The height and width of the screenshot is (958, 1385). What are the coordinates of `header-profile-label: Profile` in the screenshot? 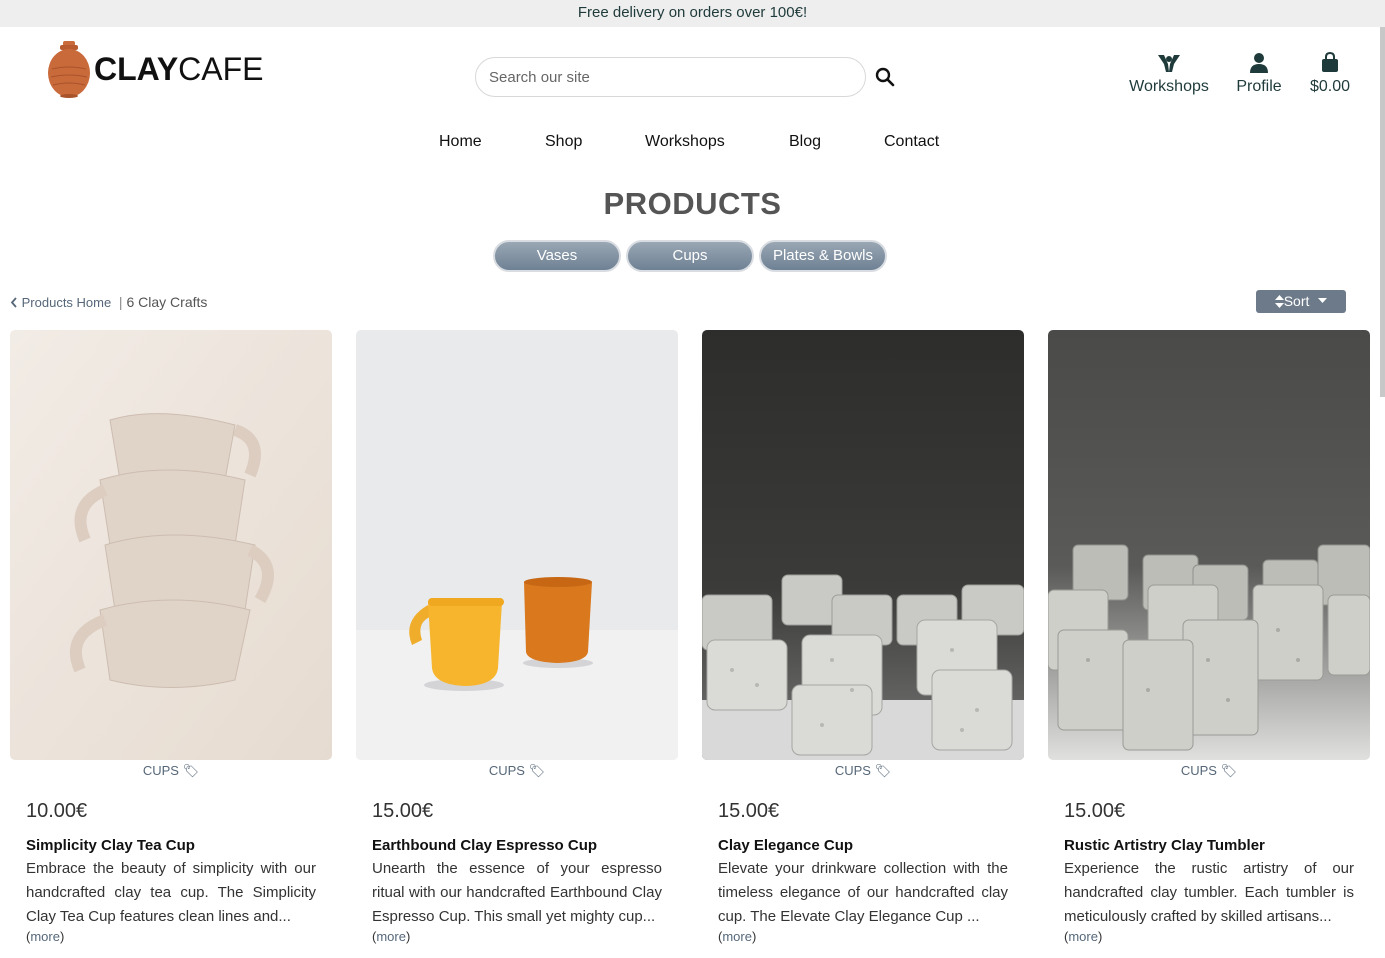 It's located at (1259, 86).